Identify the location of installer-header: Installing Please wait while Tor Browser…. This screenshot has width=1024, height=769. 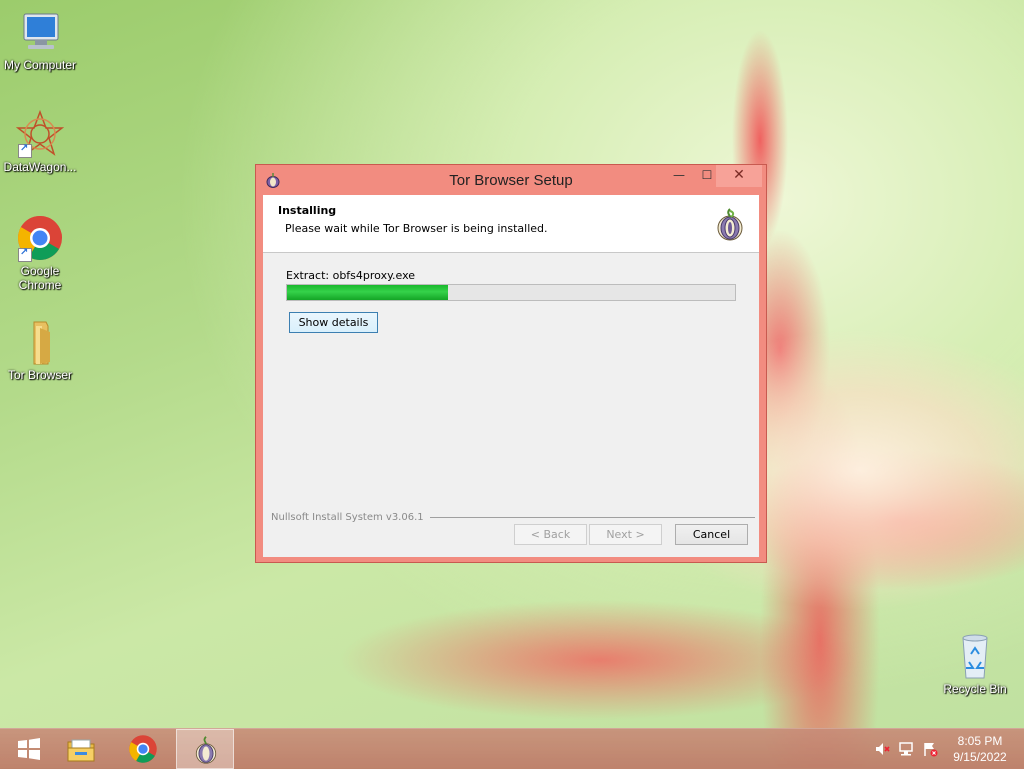
(511, 224).